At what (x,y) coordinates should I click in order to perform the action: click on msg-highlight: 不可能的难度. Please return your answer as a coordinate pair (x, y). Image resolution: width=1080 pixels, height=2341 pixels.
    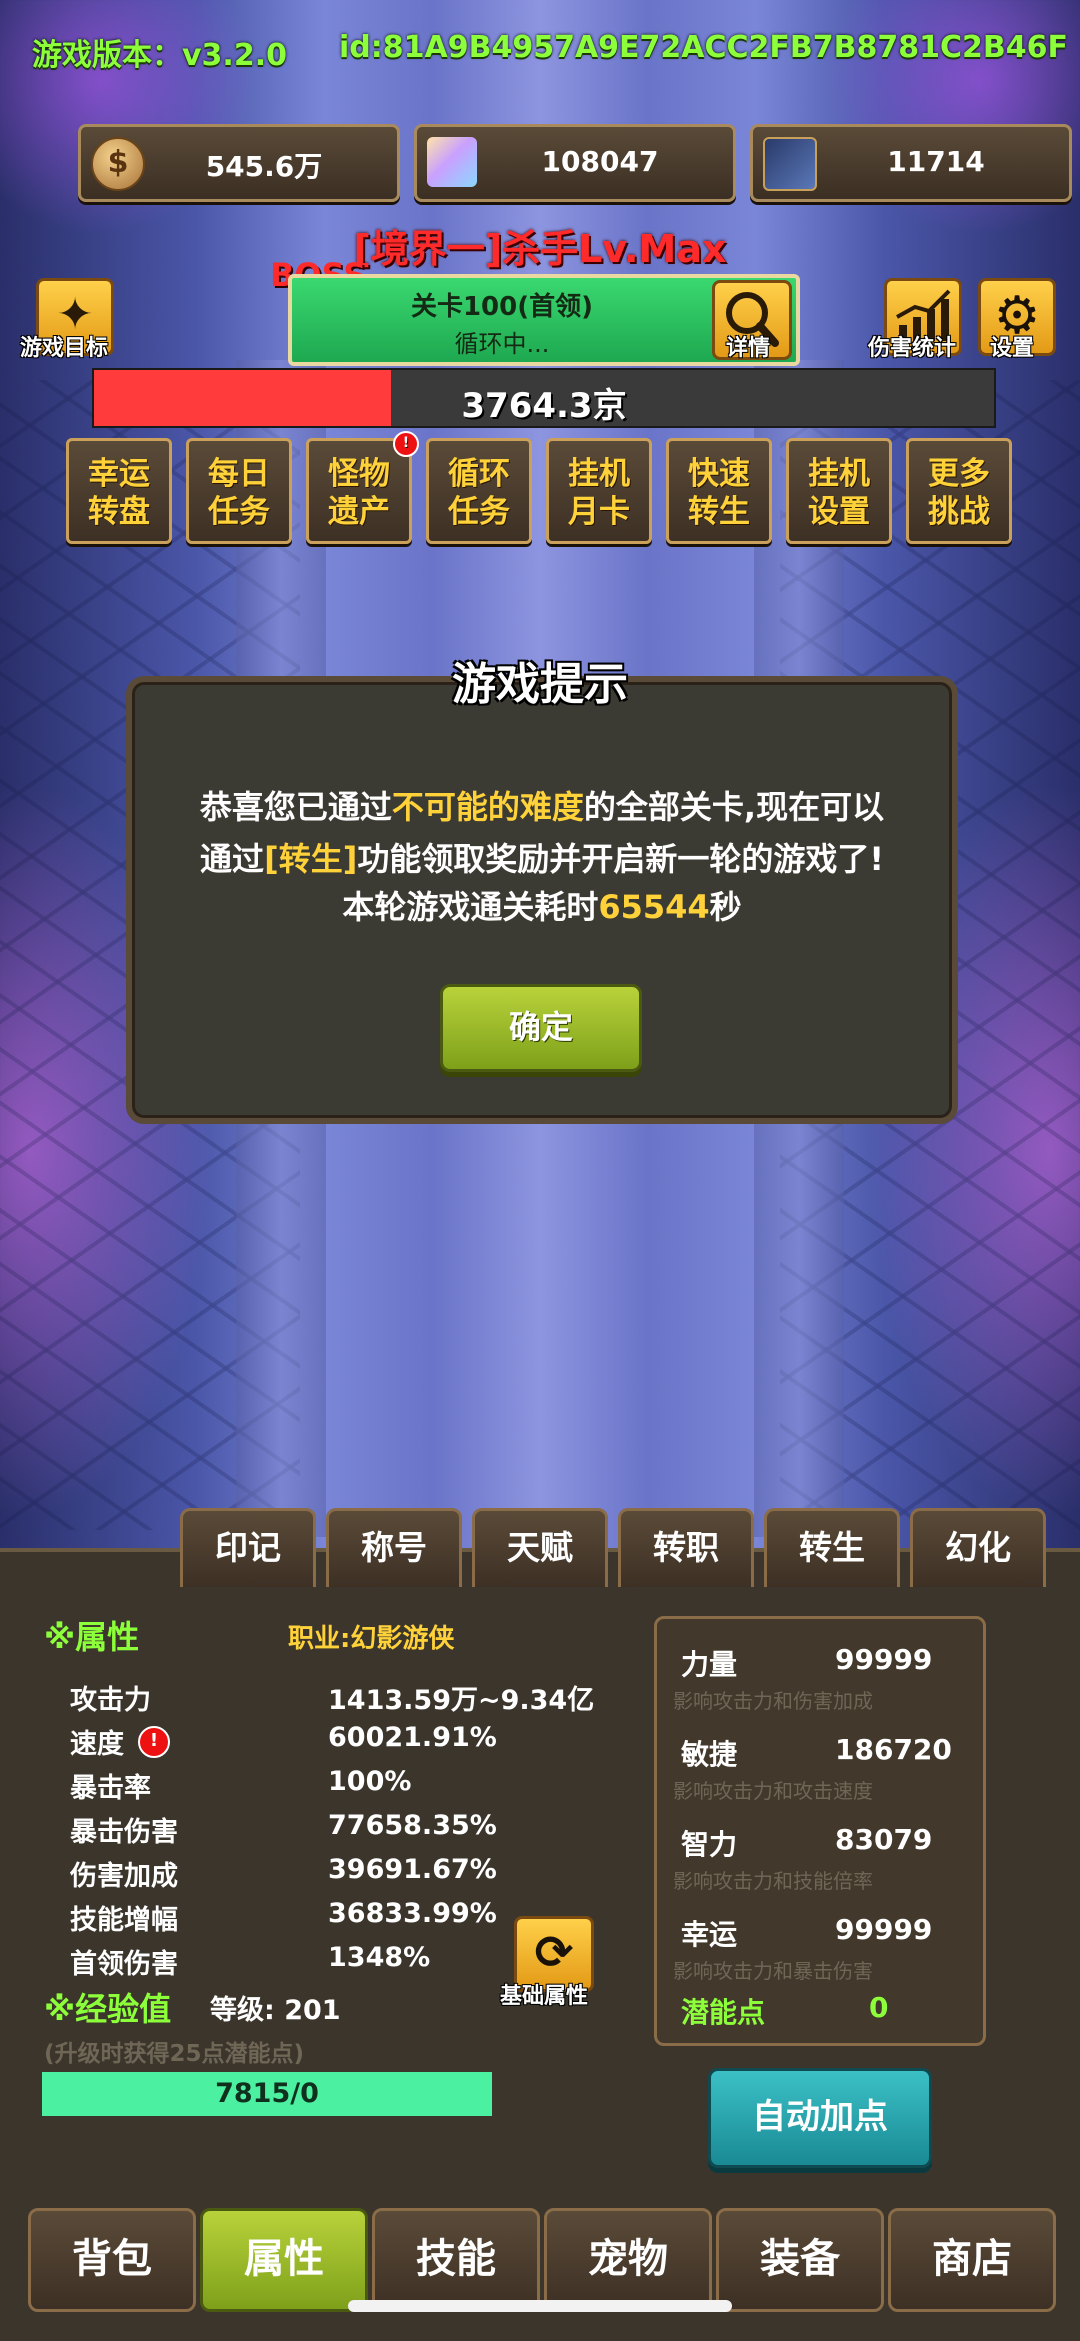
    Looking at the image, I should click on (487, 807).